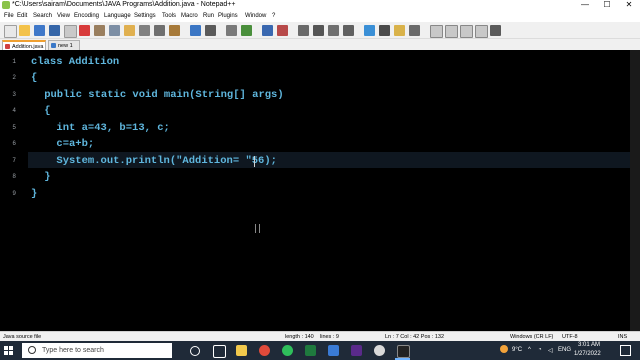 The image size is (640, 360). I want to click on play-icon, so click(466, 31).